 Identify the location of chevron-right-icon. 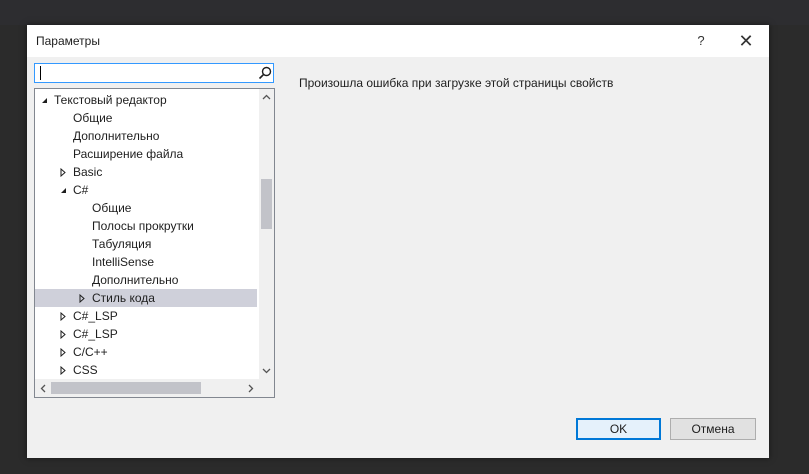
(250, 388).